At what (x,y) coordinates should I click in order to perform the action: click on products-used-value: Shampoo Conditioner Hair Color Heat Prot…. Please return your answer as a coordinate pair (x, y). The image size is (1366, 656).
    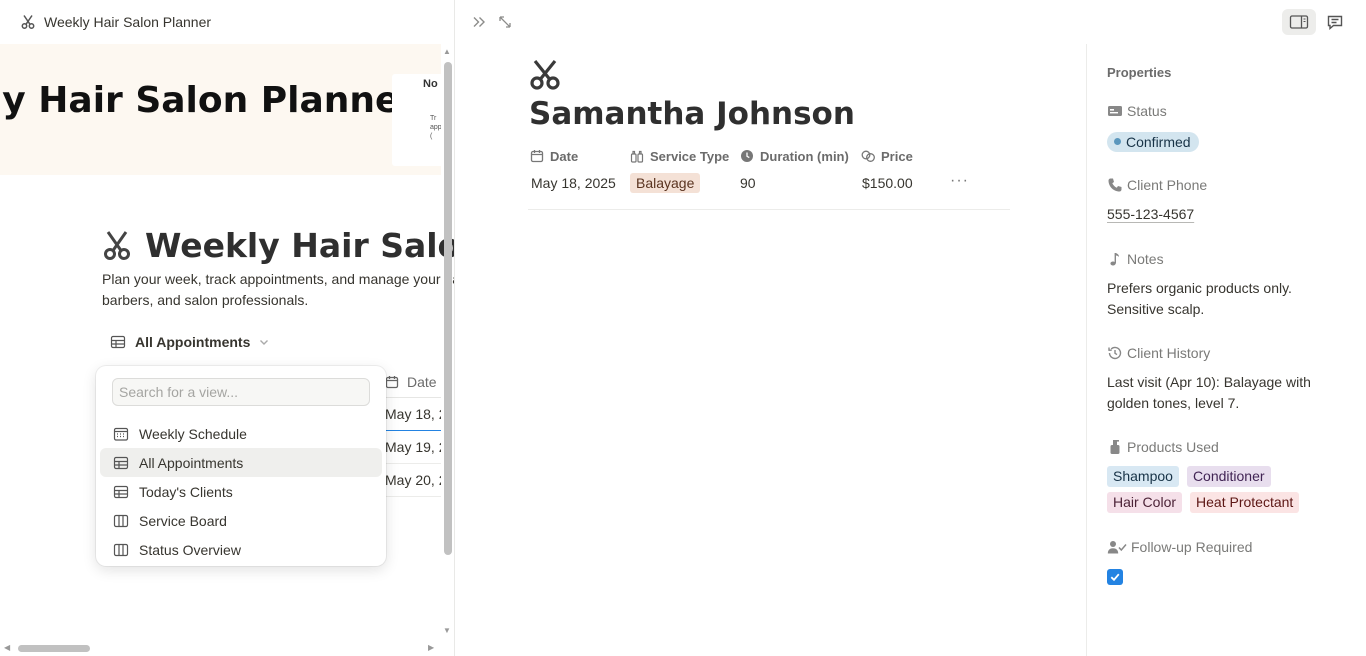
    Looking at the image, I should click on (1222, 489).